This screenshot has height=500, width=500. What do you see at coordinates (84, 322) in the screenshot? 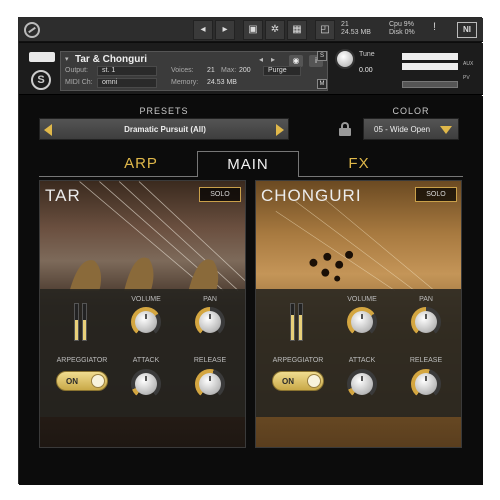
I see `tar-meter-right` at bounding box center [84, 322].